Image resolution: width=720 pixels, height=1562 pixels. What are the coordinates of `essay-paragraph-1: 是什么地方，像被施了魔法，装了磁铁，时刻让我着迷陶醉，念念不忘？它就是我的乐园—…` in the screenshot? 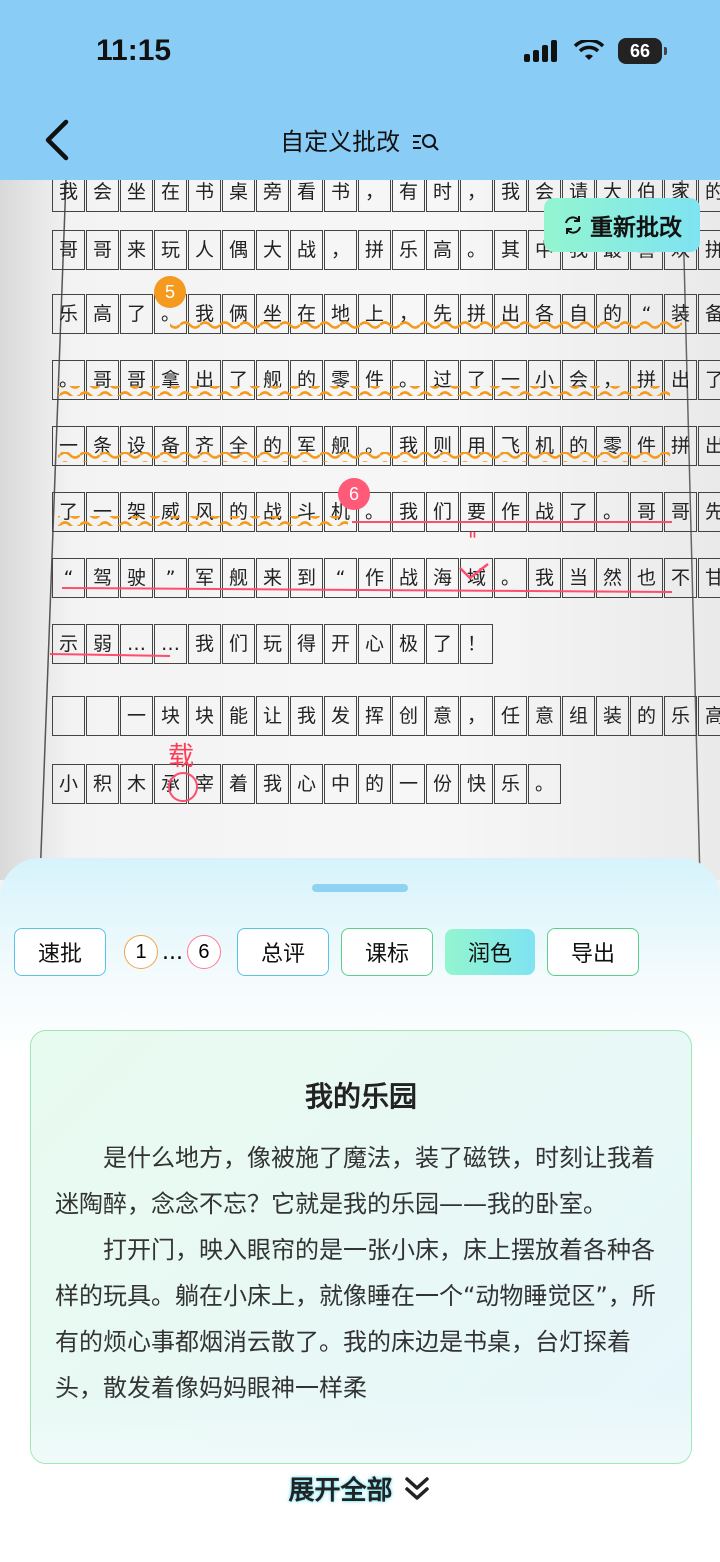 It's located at (355, 1181).